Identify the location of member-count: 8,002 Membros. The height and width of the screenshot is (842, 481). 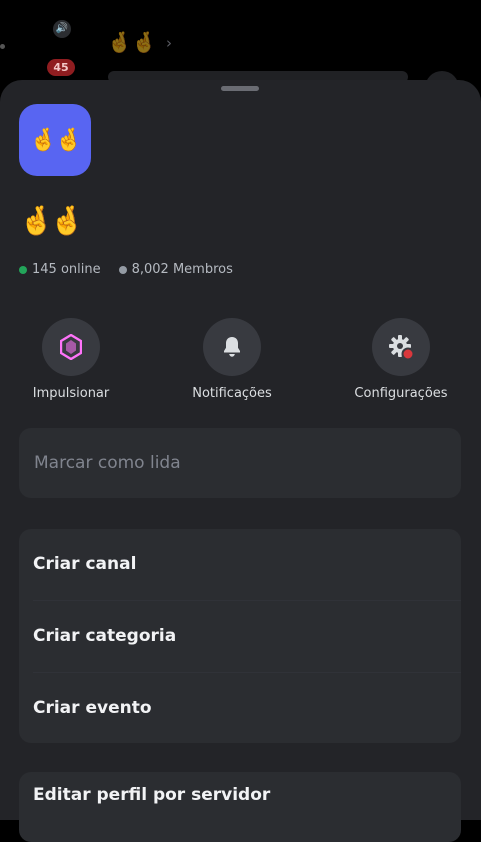
(182, 269).